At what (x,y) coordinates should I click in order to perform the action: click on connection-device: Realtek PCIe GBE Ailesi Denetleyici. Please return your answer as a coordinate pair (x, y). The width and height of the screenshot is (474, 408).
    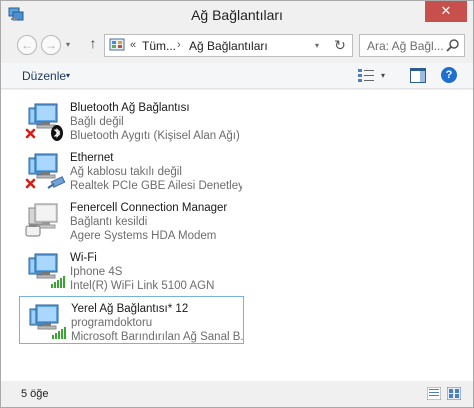
    Looking at the image, I should click on (156, 186).